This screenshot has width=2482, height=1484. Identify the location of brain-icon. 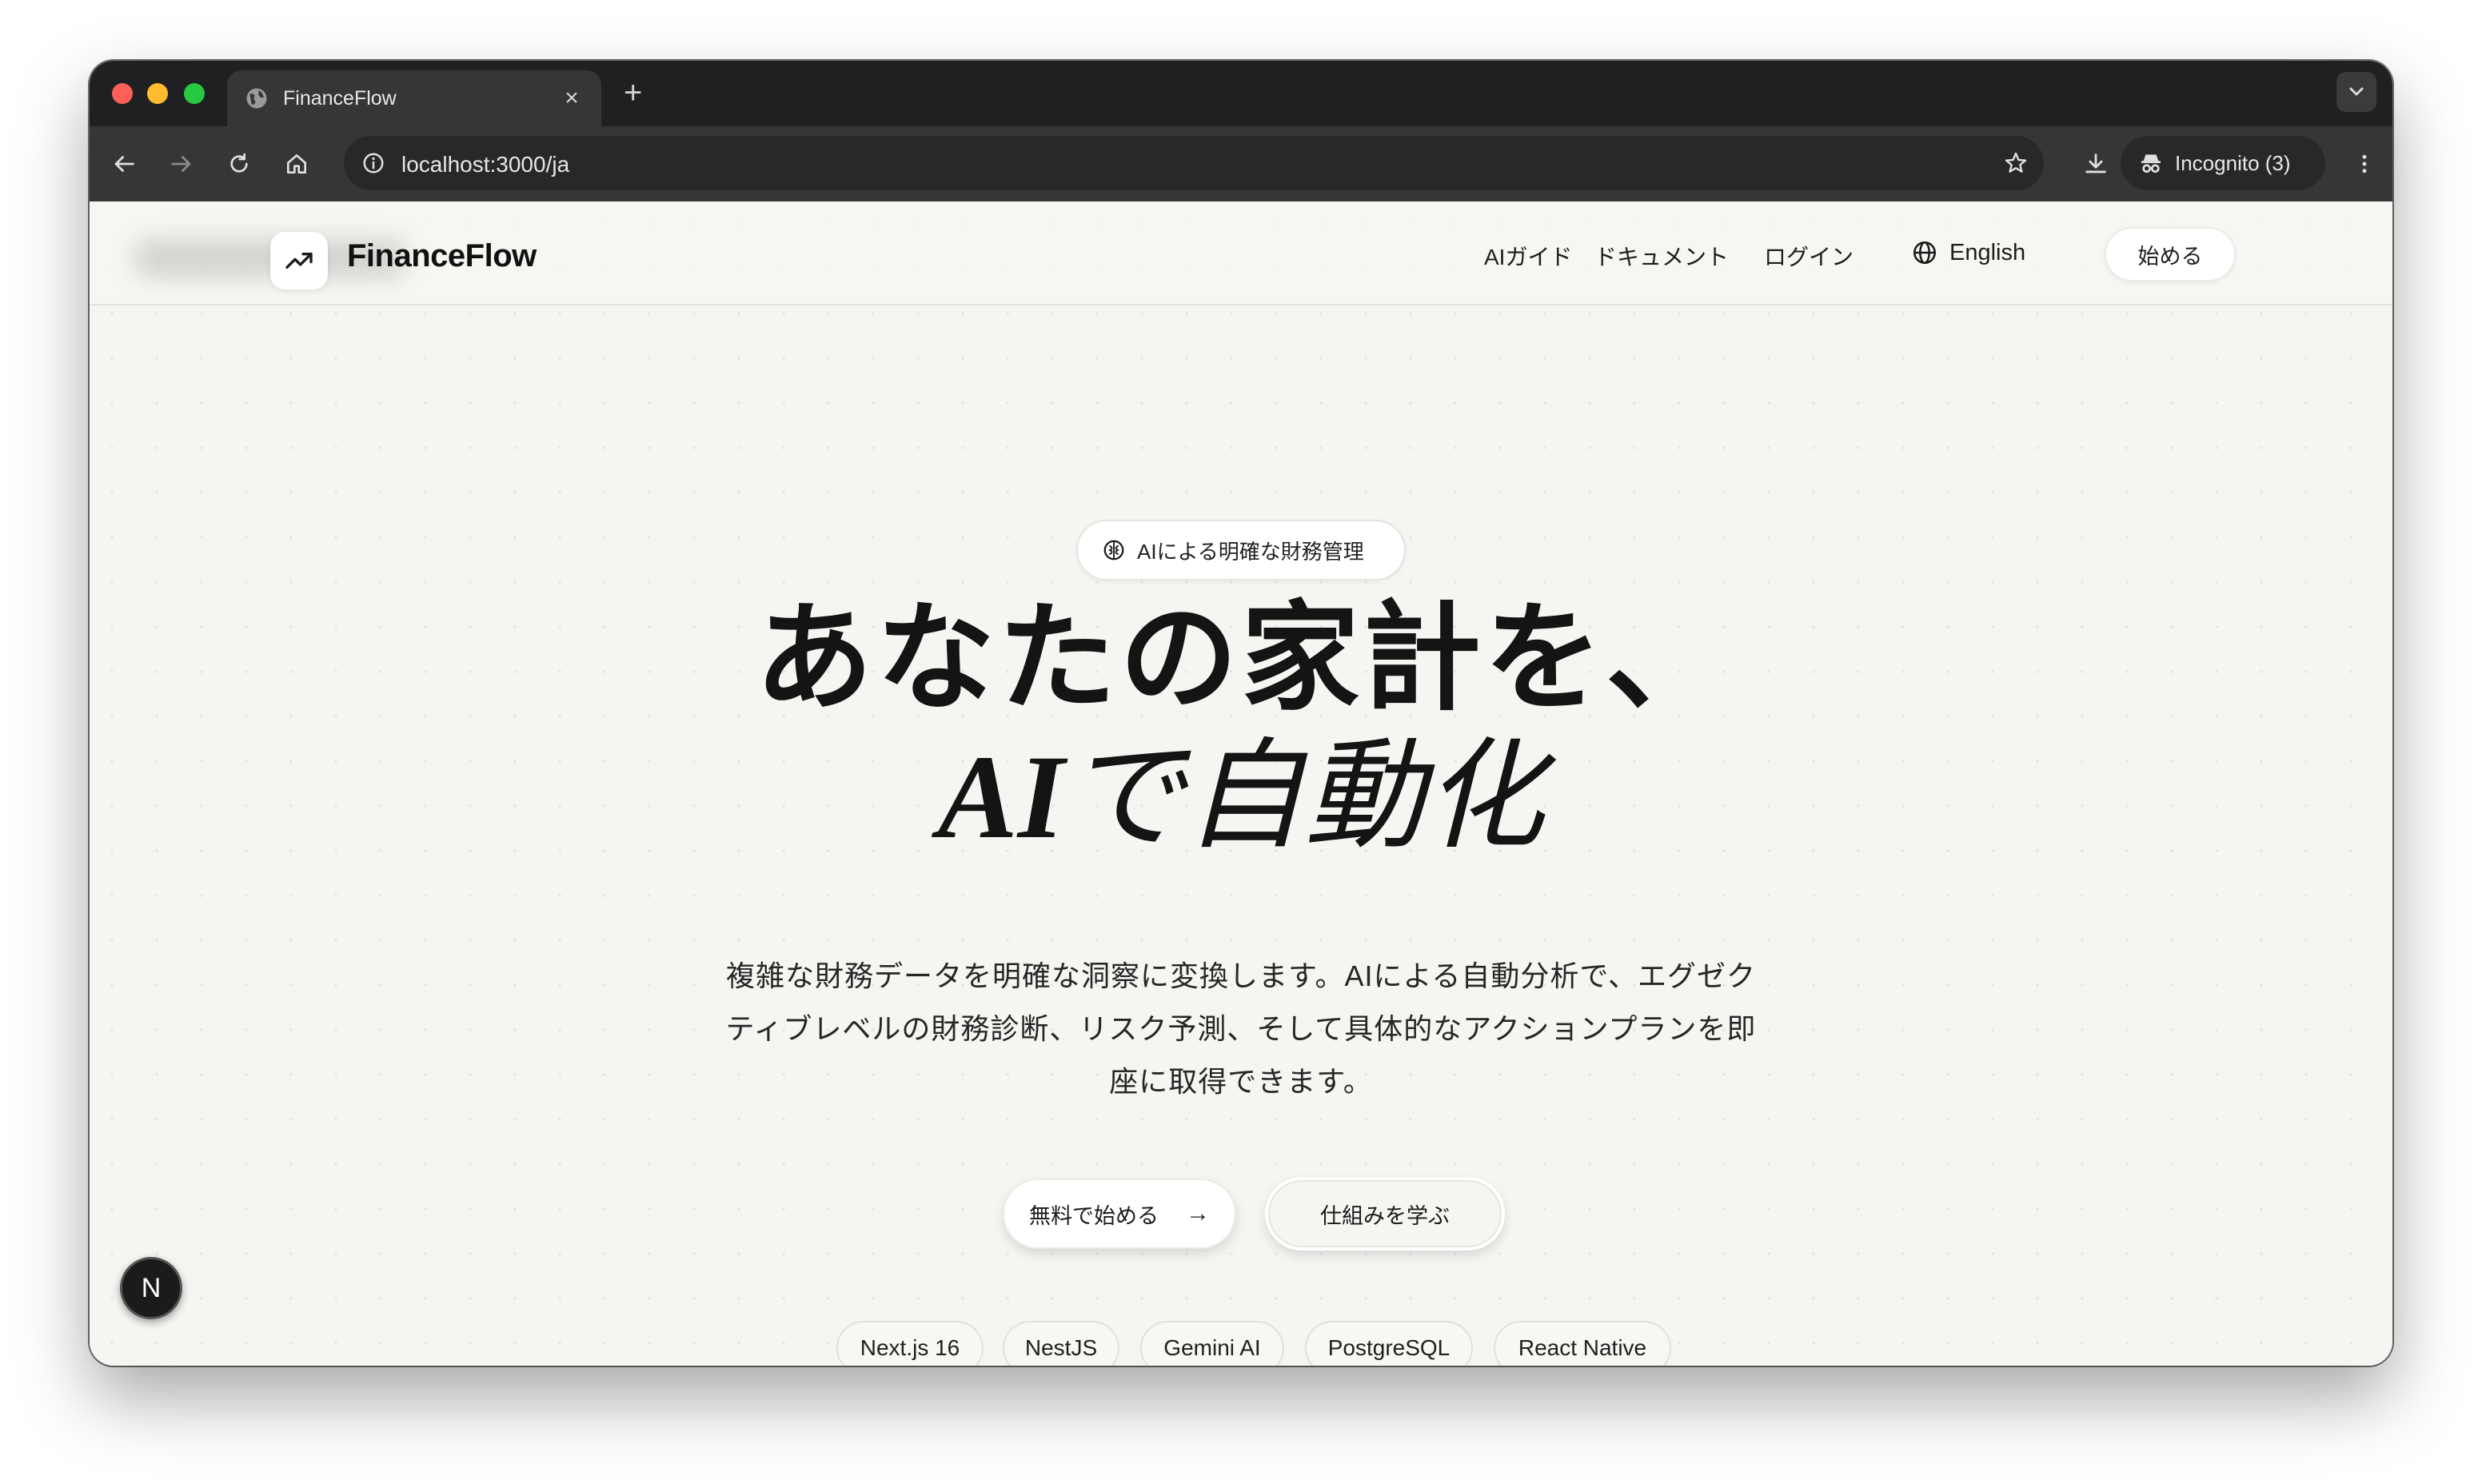
(1113, 550).